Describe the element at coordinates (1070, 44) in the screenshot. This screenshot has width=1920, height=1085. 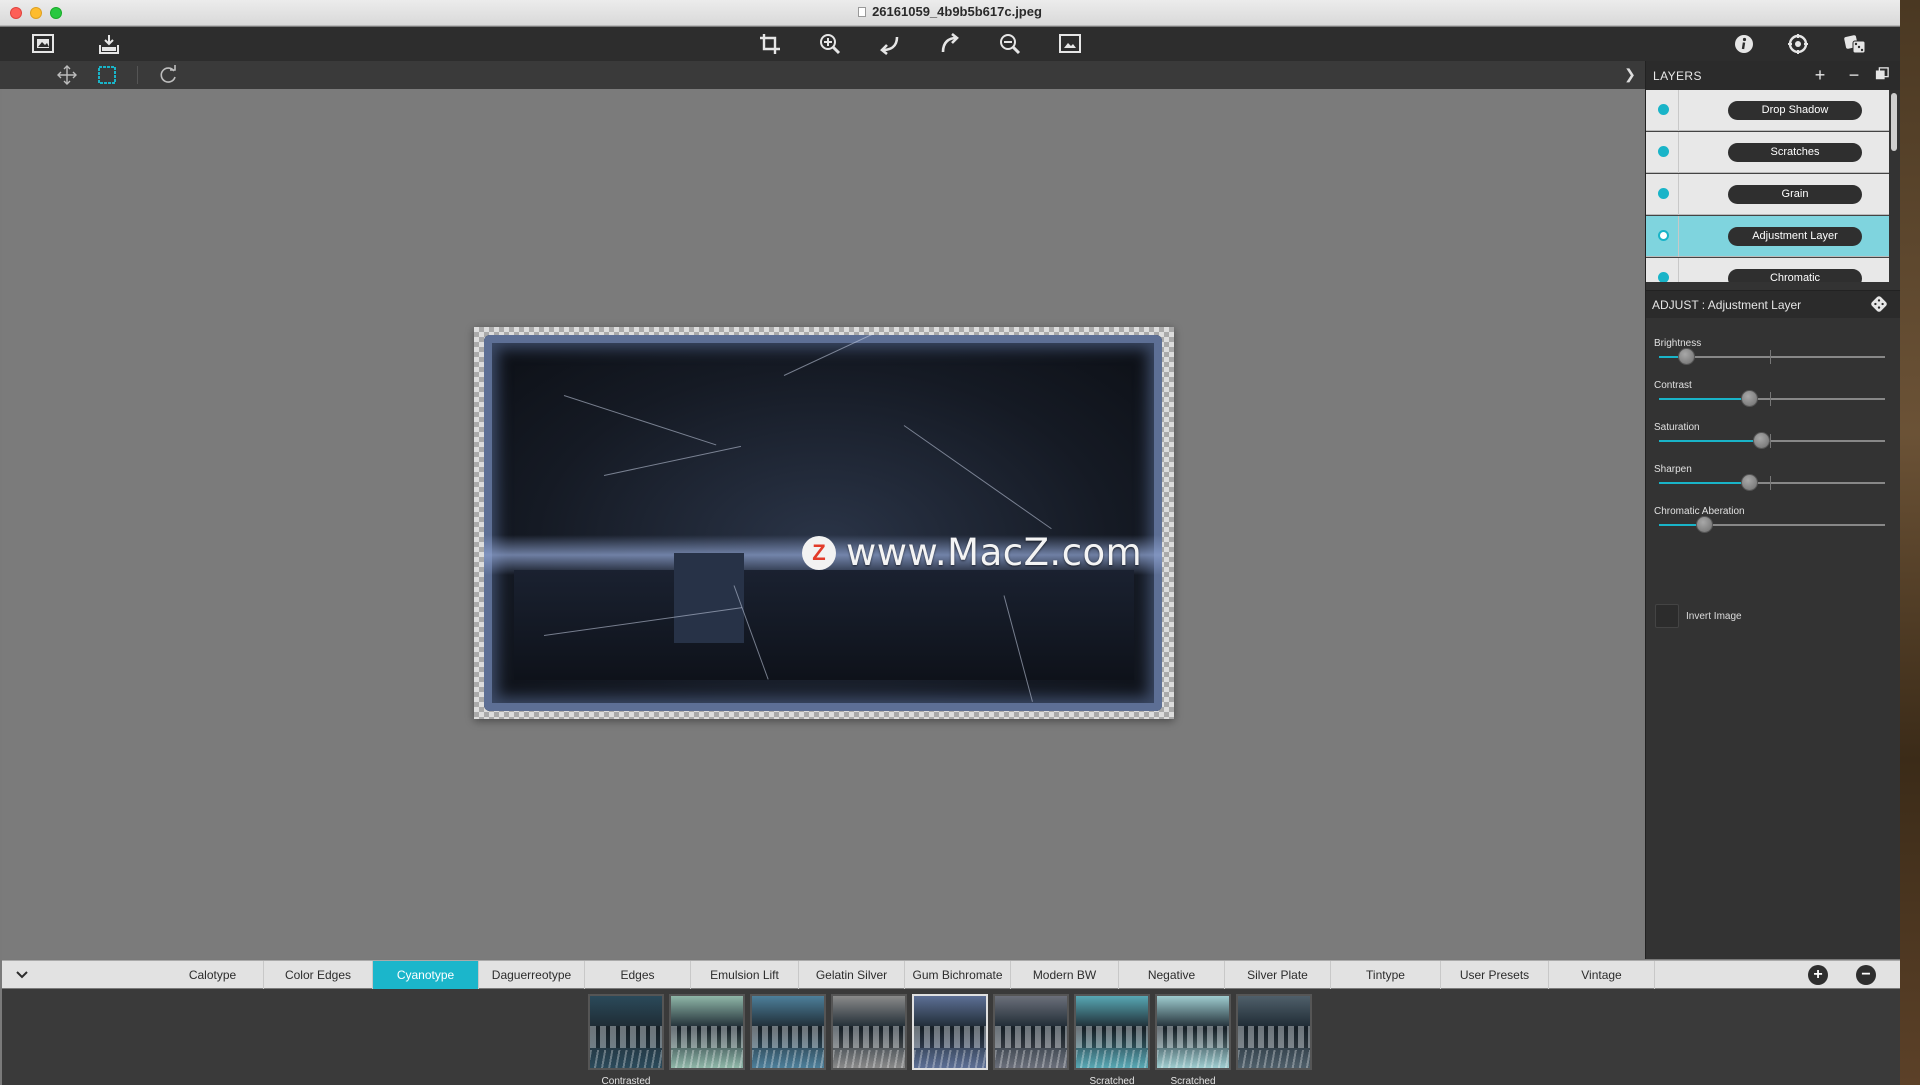
I see `fit-screen-icon` at that location.